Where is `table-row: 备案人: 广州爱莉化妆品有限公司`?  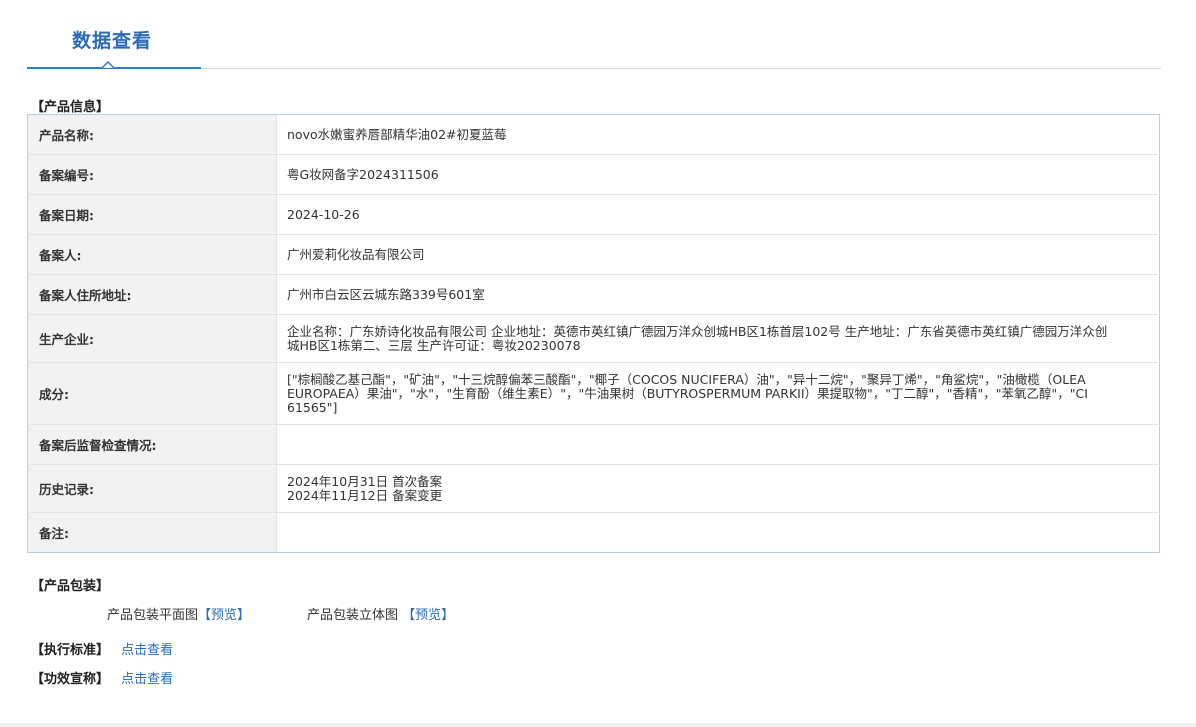 table-row: 备案人: 广州爱莉化妆品有限公司 is located at coordinates (593, 254).